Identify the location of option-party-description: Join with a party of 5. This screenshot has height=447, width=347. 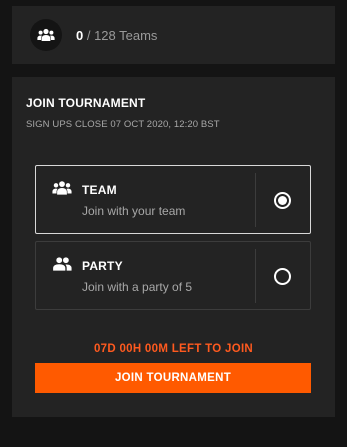
(137, 287).